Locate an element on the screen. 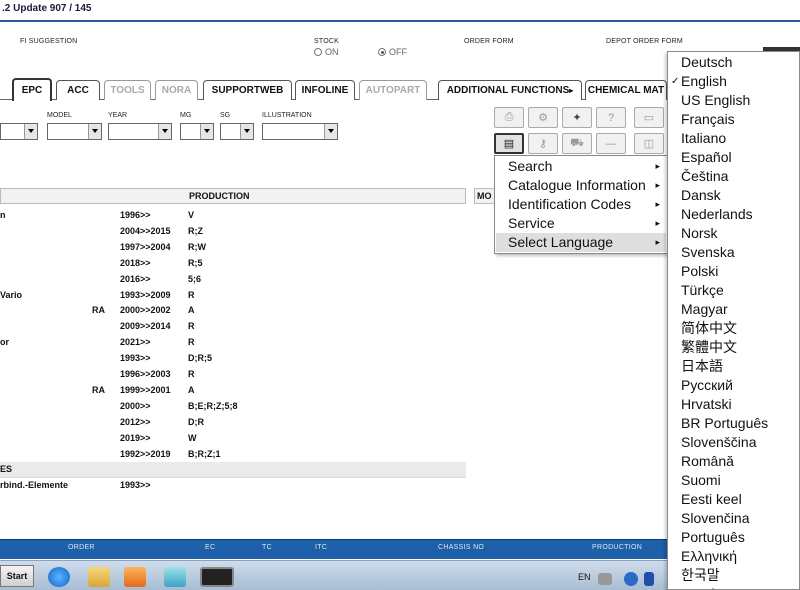  language-option: Nederlands is located at coordinates (733, 214).